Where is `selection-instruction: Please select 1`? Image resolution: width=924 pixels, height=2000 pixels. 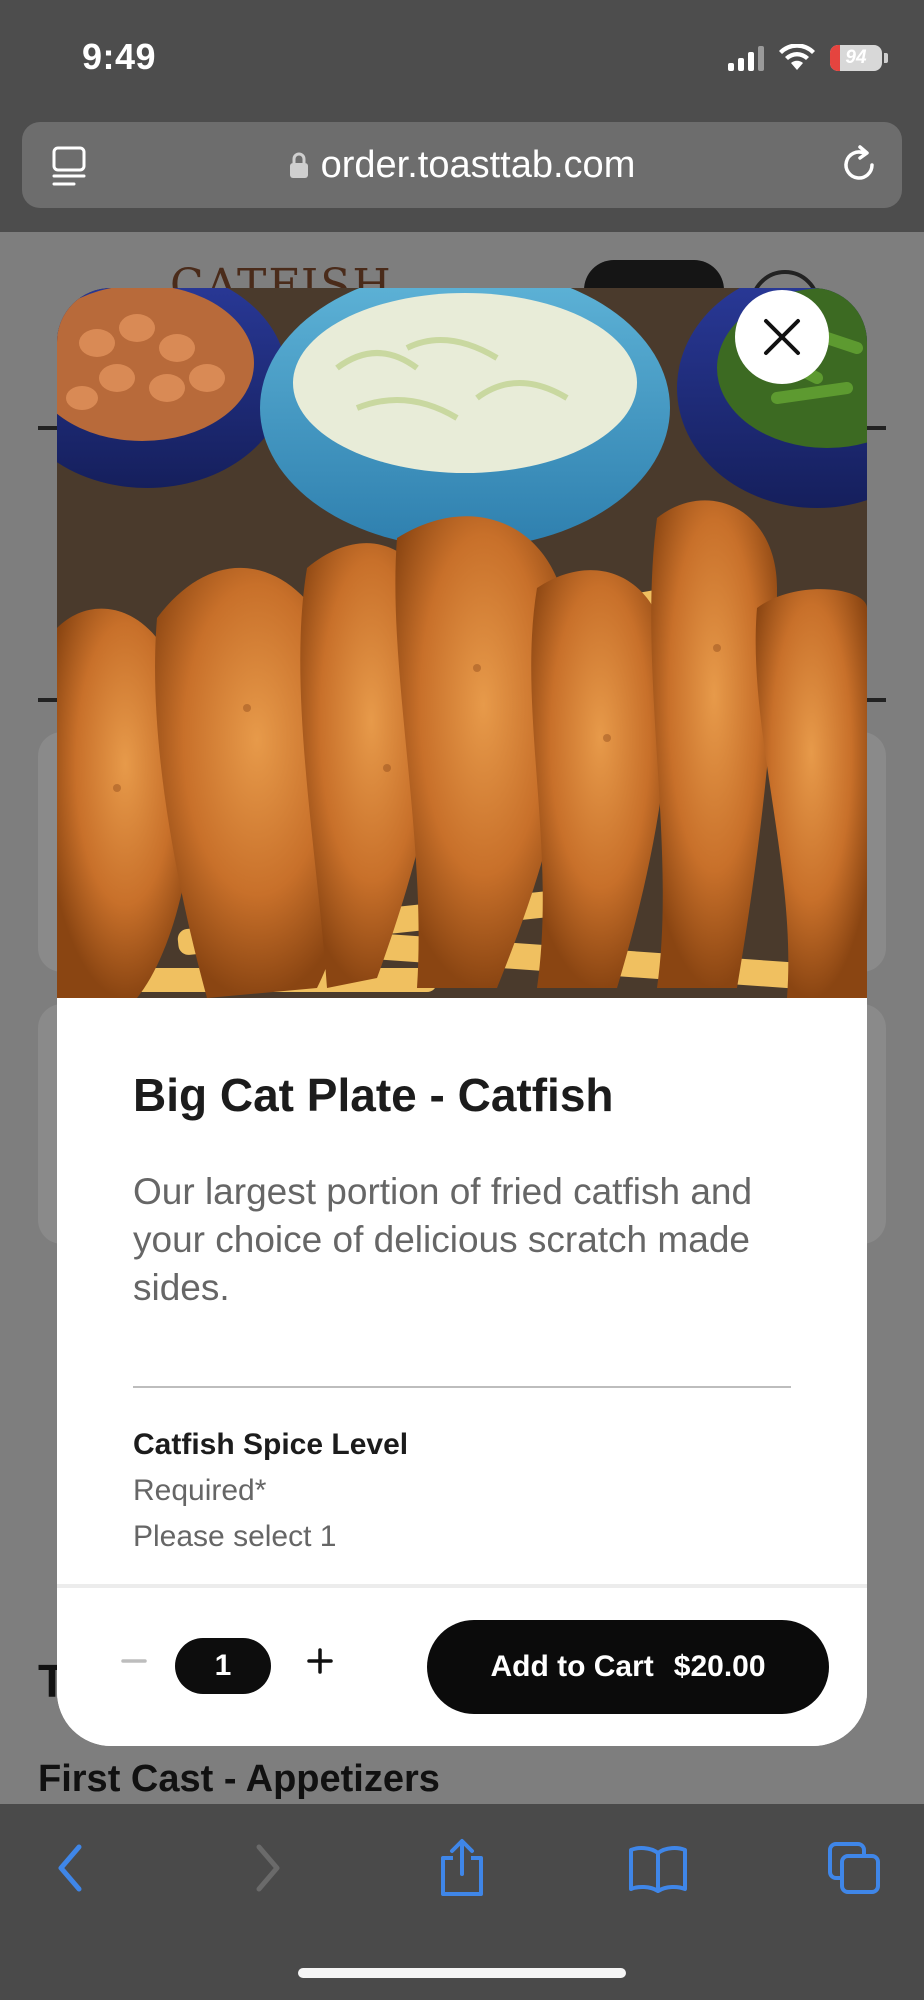
selection-instruction: Please select 1 is located at coordinates (235, 1536).